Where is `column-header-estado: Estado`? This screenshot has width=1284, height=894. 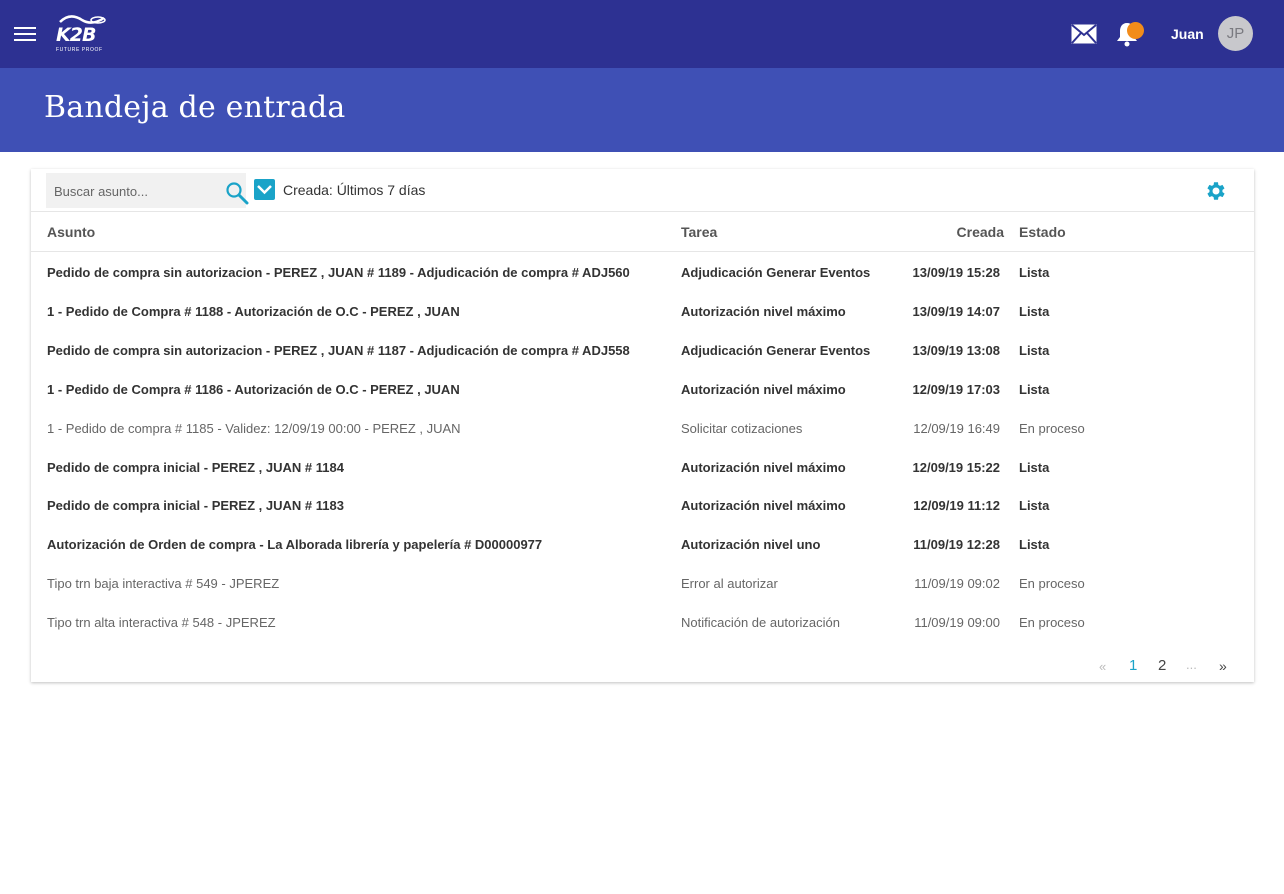 column-header-estado: Estado is located at coordinates (1042, 232).